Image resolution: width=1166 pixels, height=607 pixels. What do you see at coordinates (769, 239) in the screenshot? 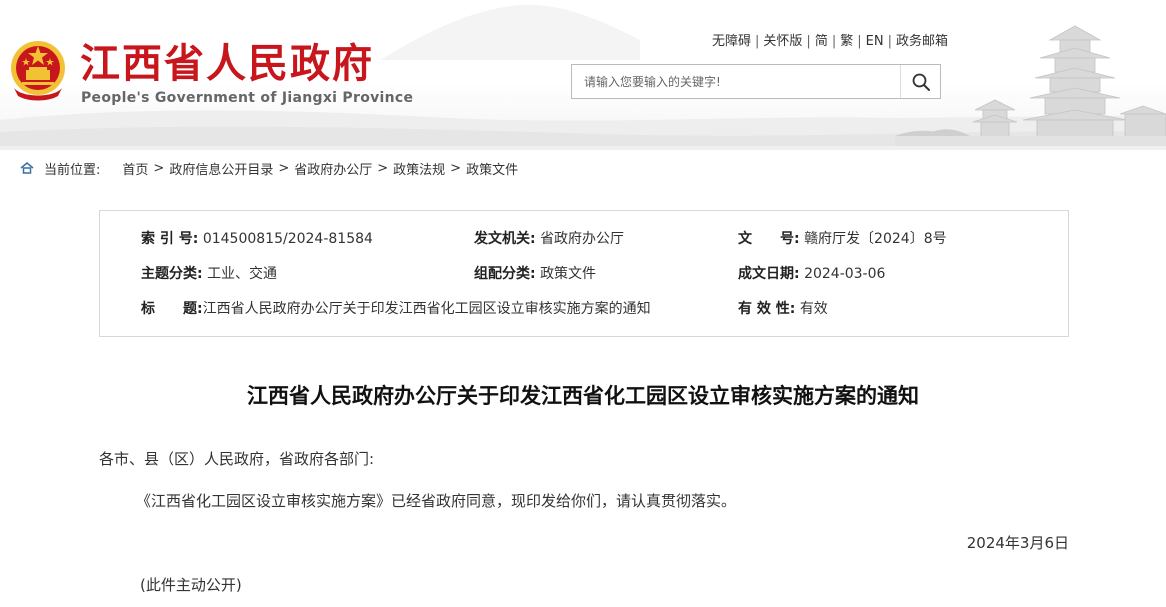
I see `info-label: 文 号:` at bounding box center [769, 239].